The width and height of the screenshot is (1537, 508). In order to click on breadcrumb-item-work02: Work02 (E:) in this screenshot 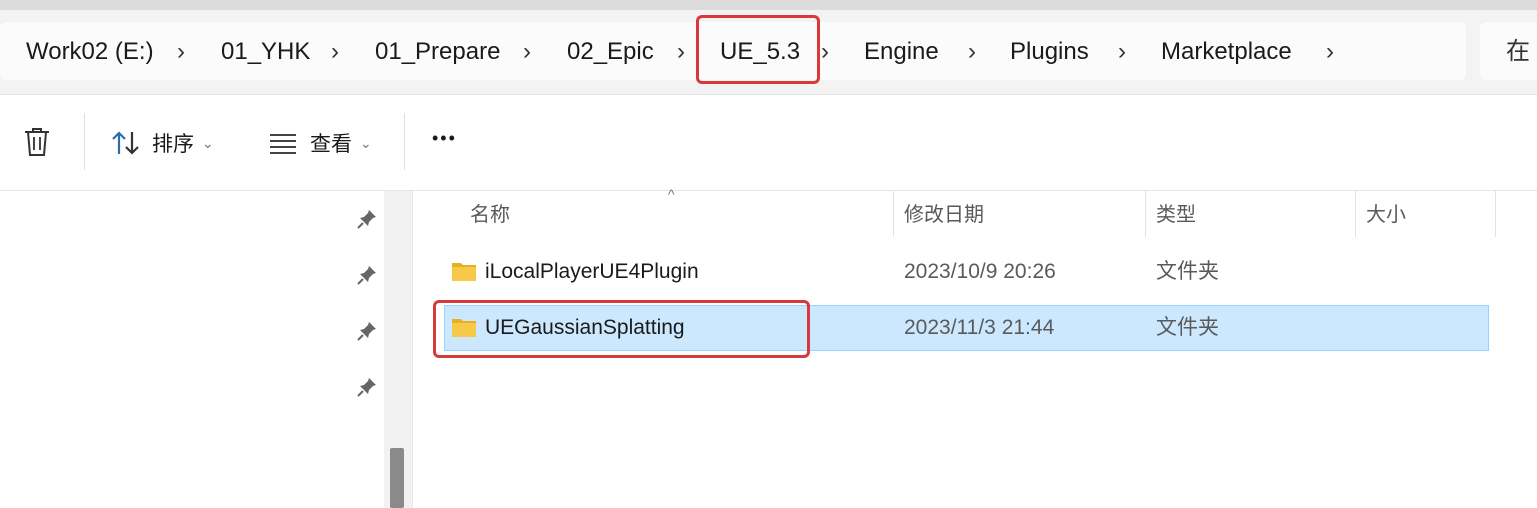, I will do `click(90, 52)`.